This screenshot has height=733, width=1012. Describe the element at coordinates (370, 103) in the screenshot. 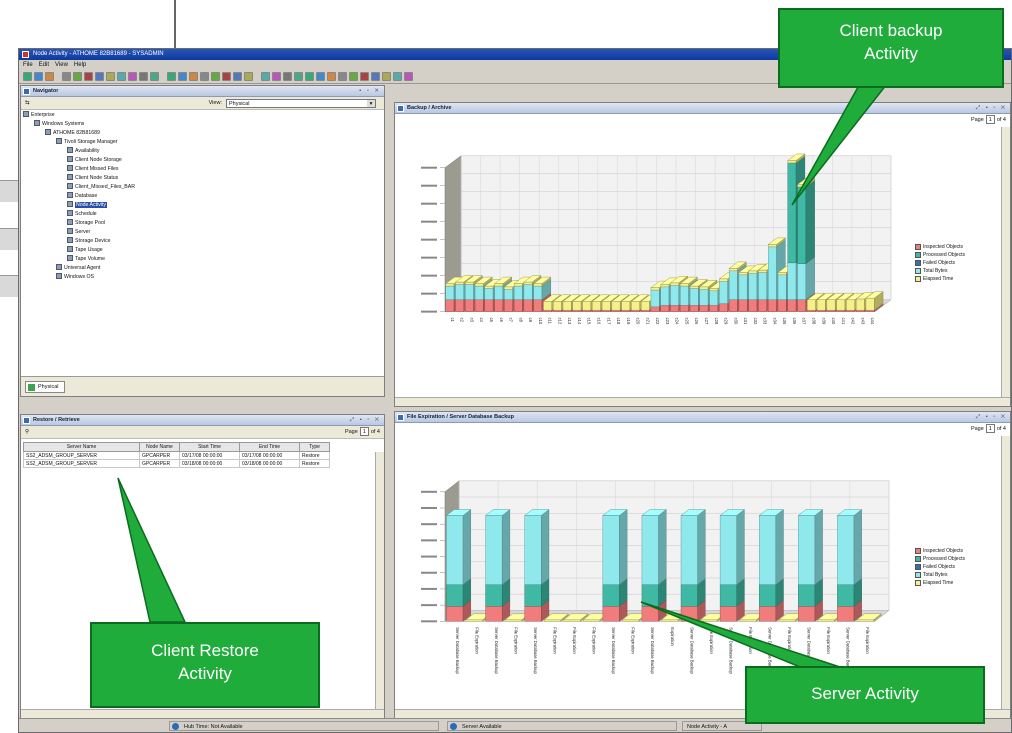

I see `chevron-down-icon: ▾` at that location.